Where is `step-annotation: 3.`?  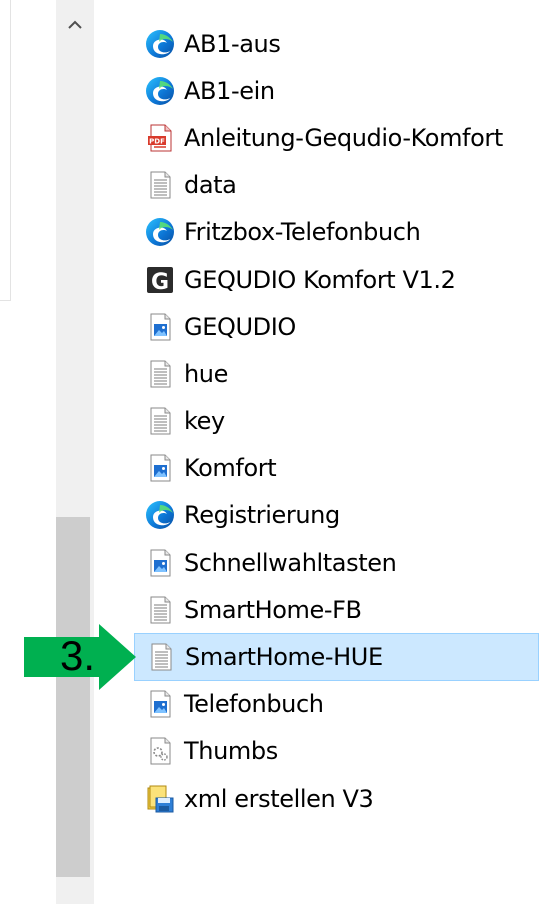
step-annotation: 3. is located at coordinates (84, 657).